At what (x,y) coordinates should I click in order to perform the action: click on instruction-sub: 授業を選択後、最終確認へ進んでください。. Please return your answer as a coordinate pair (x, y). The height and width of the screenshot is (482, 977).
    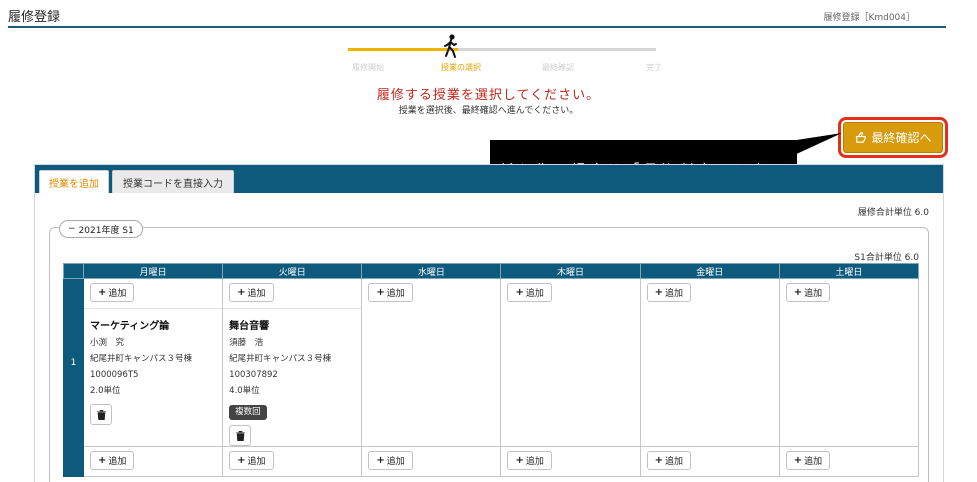
    Looking at the image, I should click on (488, 111).